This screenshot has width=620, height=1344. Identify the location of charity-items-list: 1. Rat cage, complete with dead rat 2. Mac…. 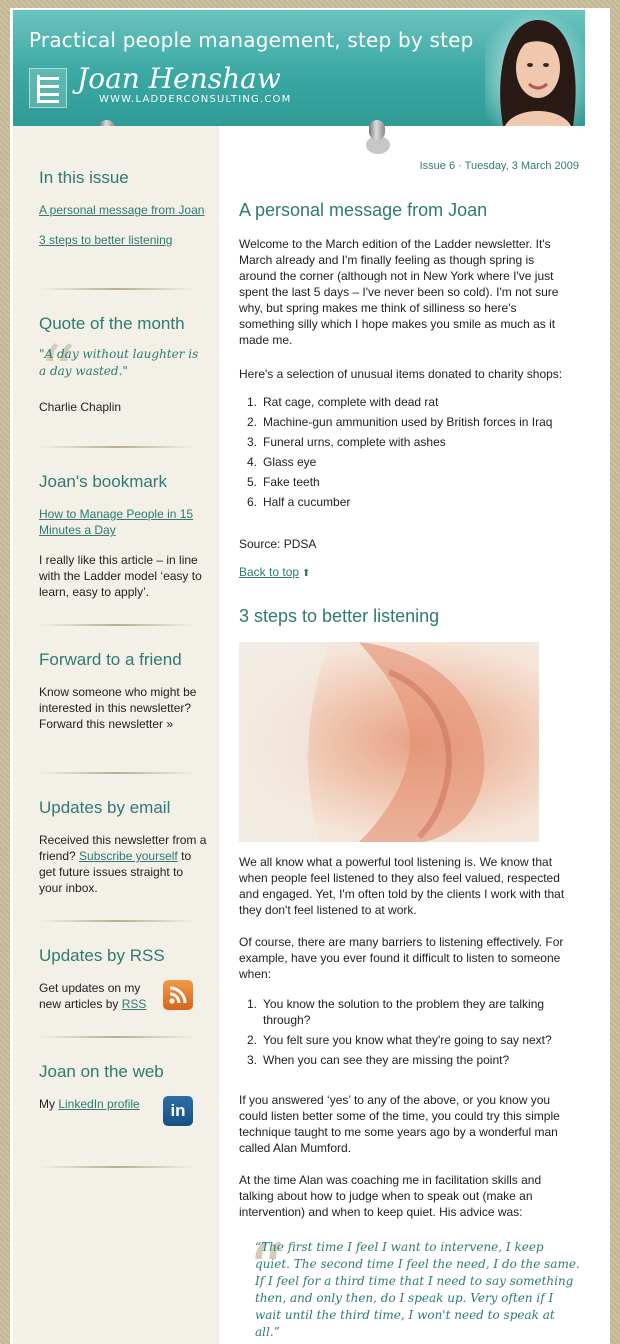
(404, 454).